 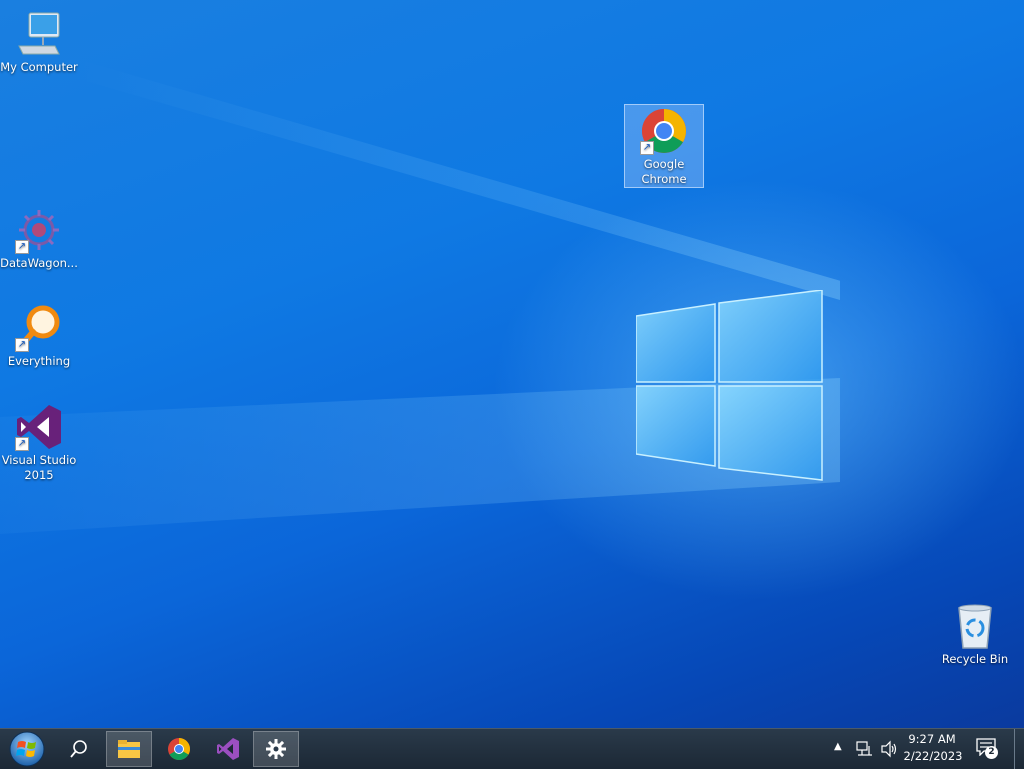 What do you see at coordinates (39, 361) in the screenshot?
I see `desktop-icon-label: Everything` at bounding box center [39, 361].